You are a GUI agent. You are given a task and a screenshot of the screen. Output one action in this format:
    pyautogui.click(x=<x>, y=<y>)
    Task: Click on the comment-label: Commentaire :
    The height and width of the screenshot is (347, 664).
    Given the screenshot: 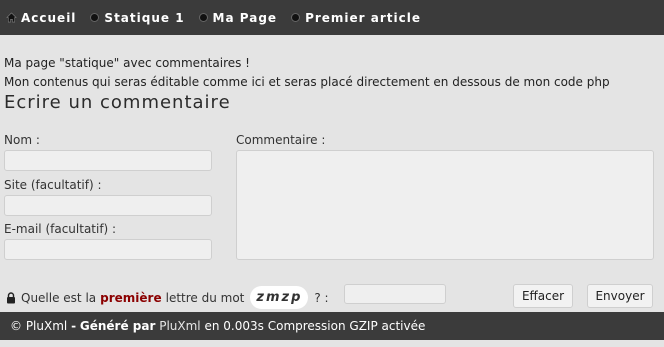 What is the action you would take?
    pyautogui.click(x=281, y=140)
    